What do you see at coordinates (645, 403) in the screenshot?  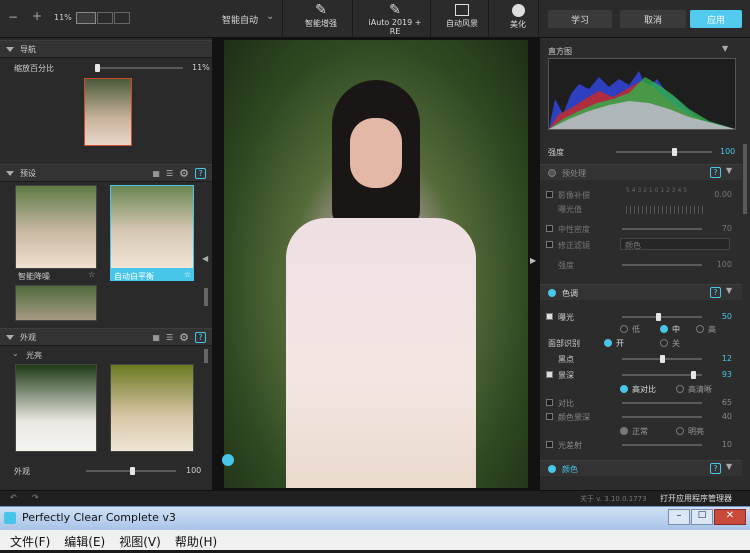 I see `contrast-row: 对比 65` at bounding box center [645, 403].